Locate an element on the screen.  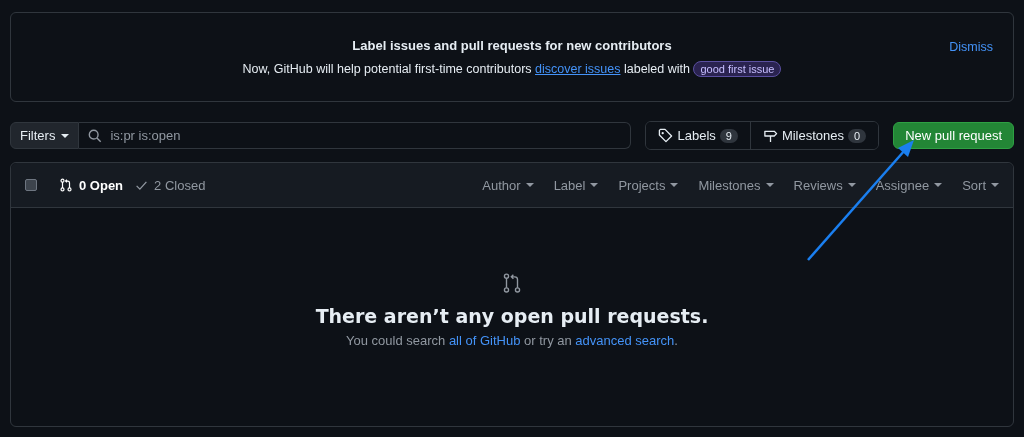
filter-menu: Sort is located at coordinates (980, 185).